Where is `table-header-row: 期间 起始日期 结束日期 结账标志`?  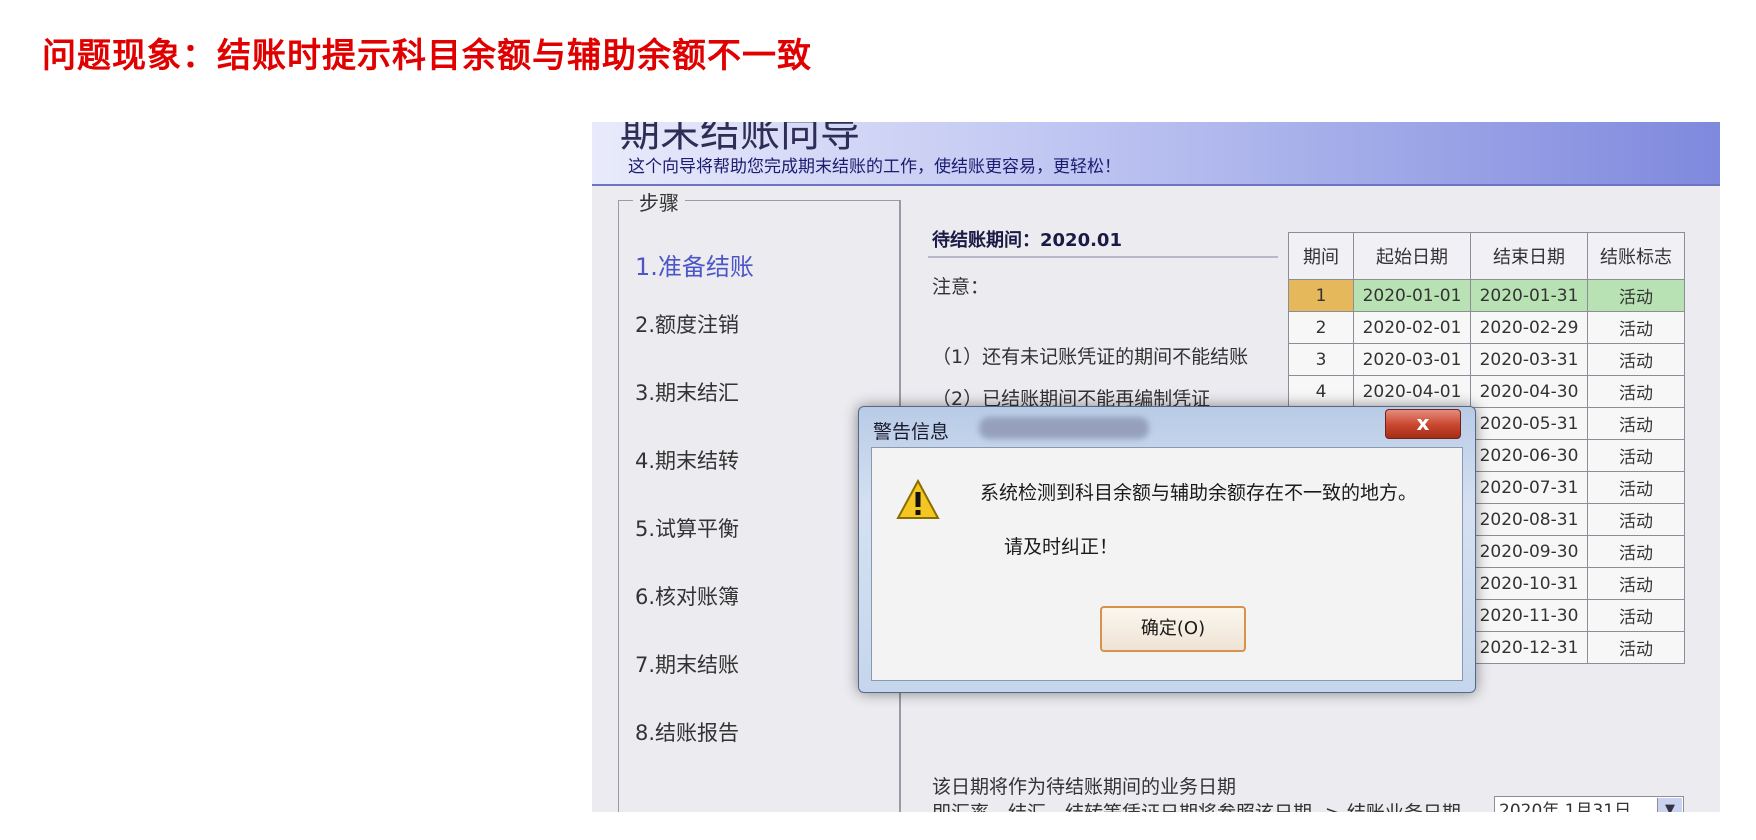 table-header-row: 期间 起始日期 结束日期 结账标志 is located at coordinates (1486, 256).